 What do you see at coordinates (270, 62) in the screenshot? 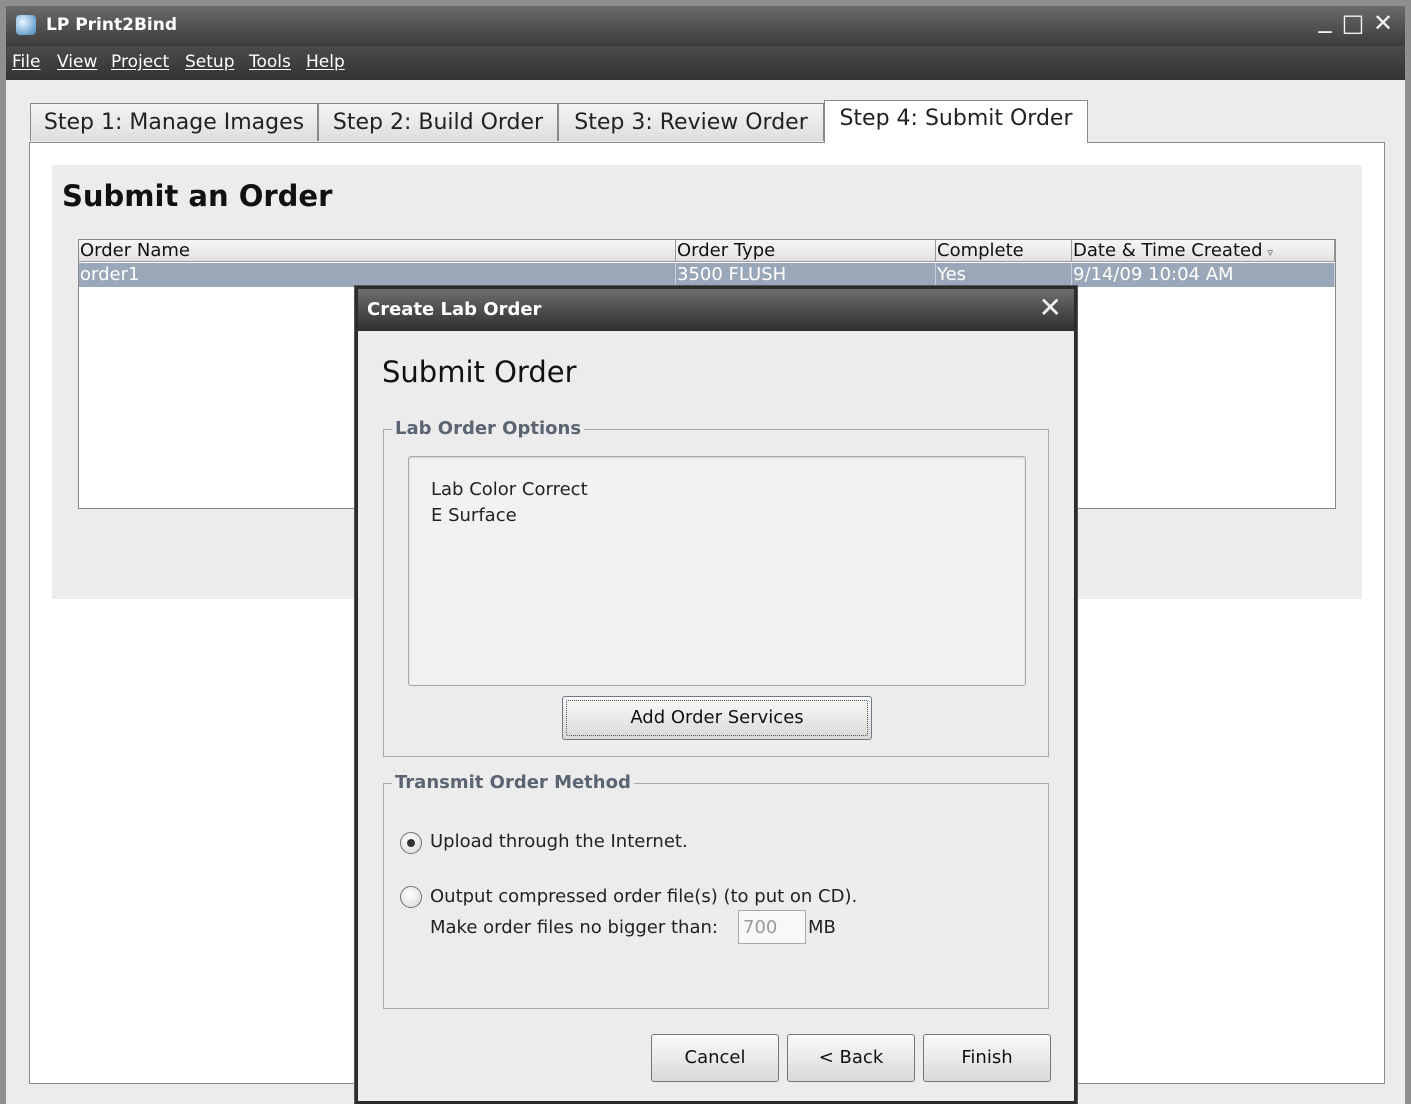
I see `menu-tools: Tools` at bounding box center [270, 62].